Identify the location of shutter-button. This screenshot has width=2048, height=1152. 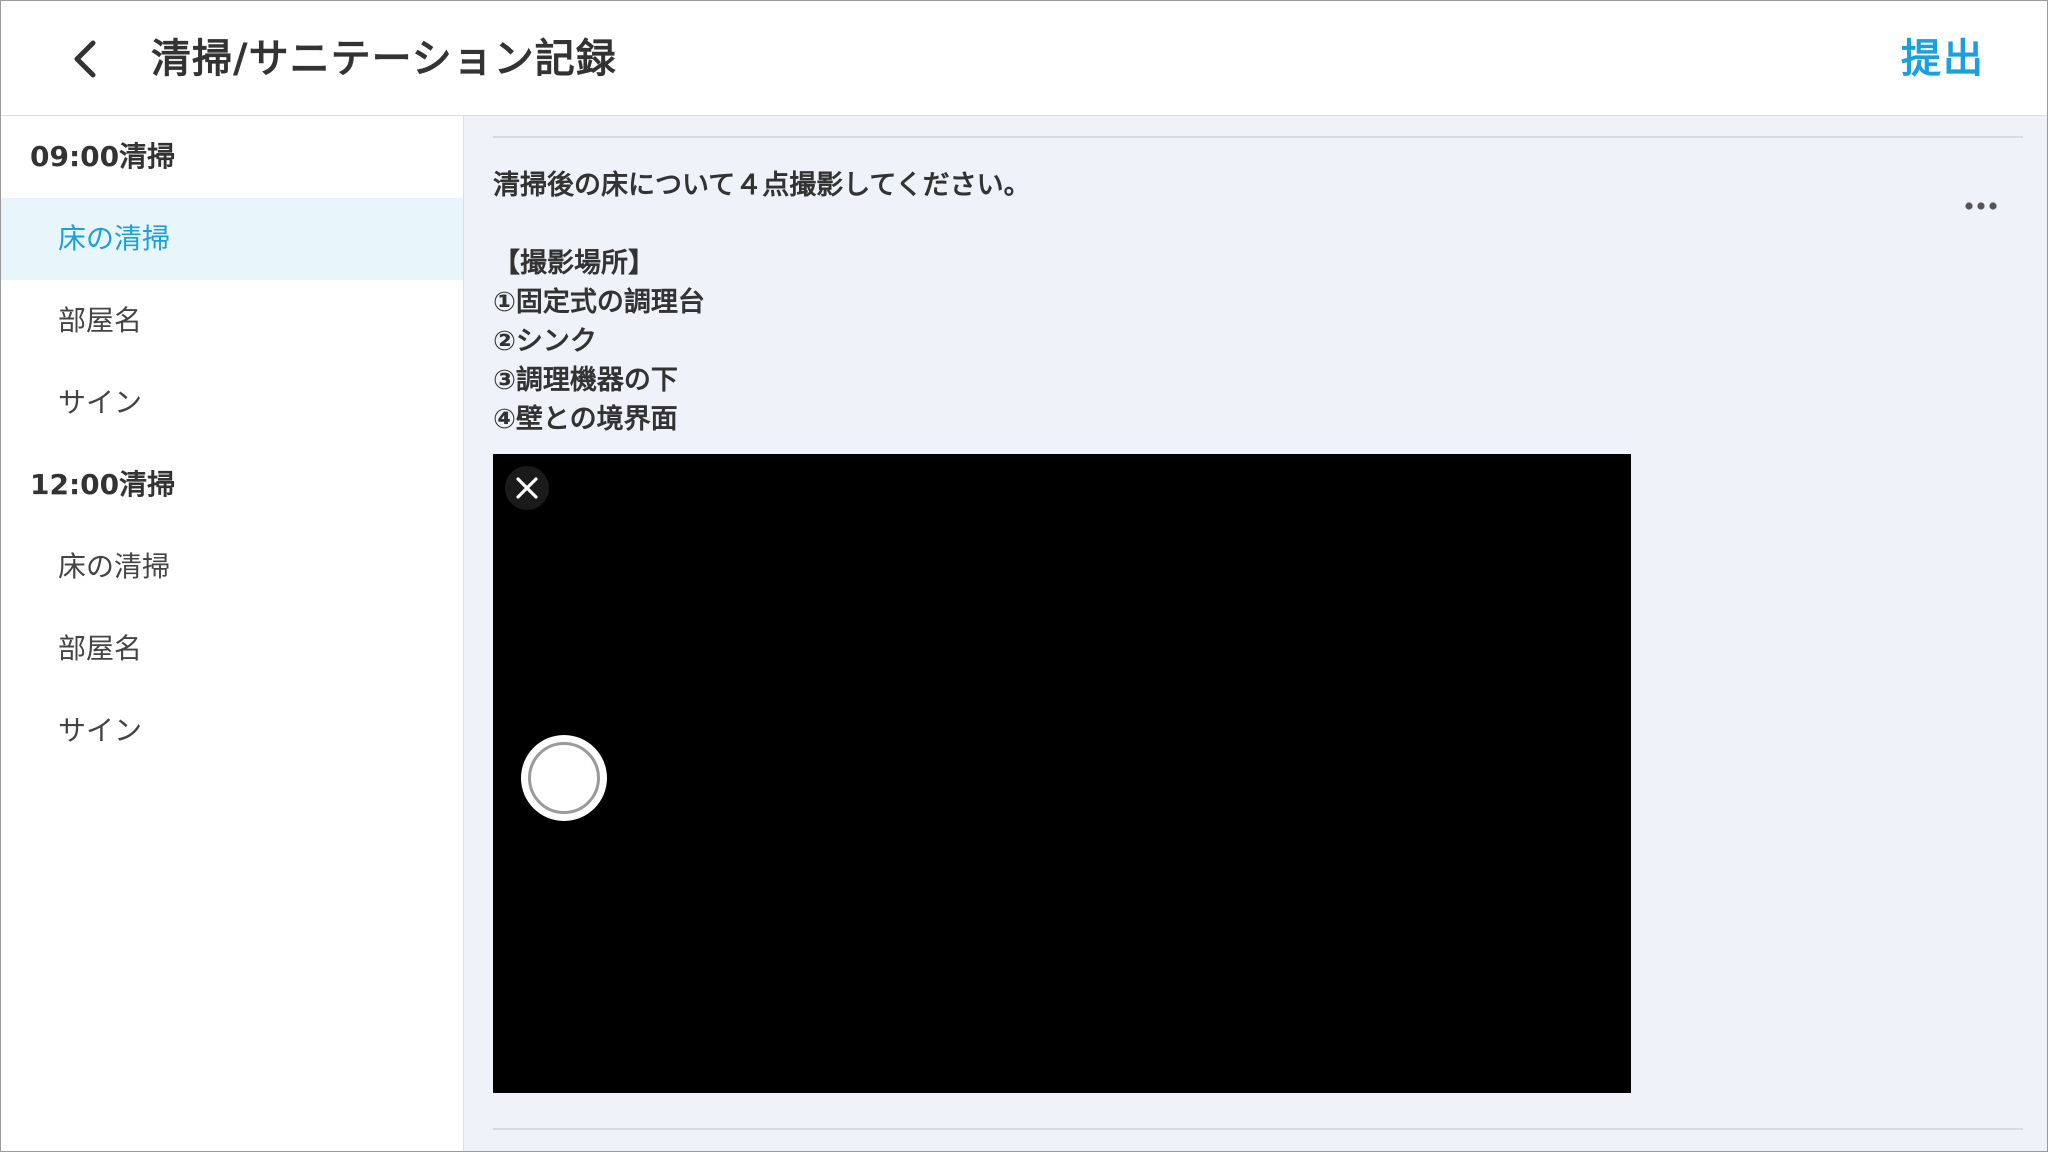
(564, 778).